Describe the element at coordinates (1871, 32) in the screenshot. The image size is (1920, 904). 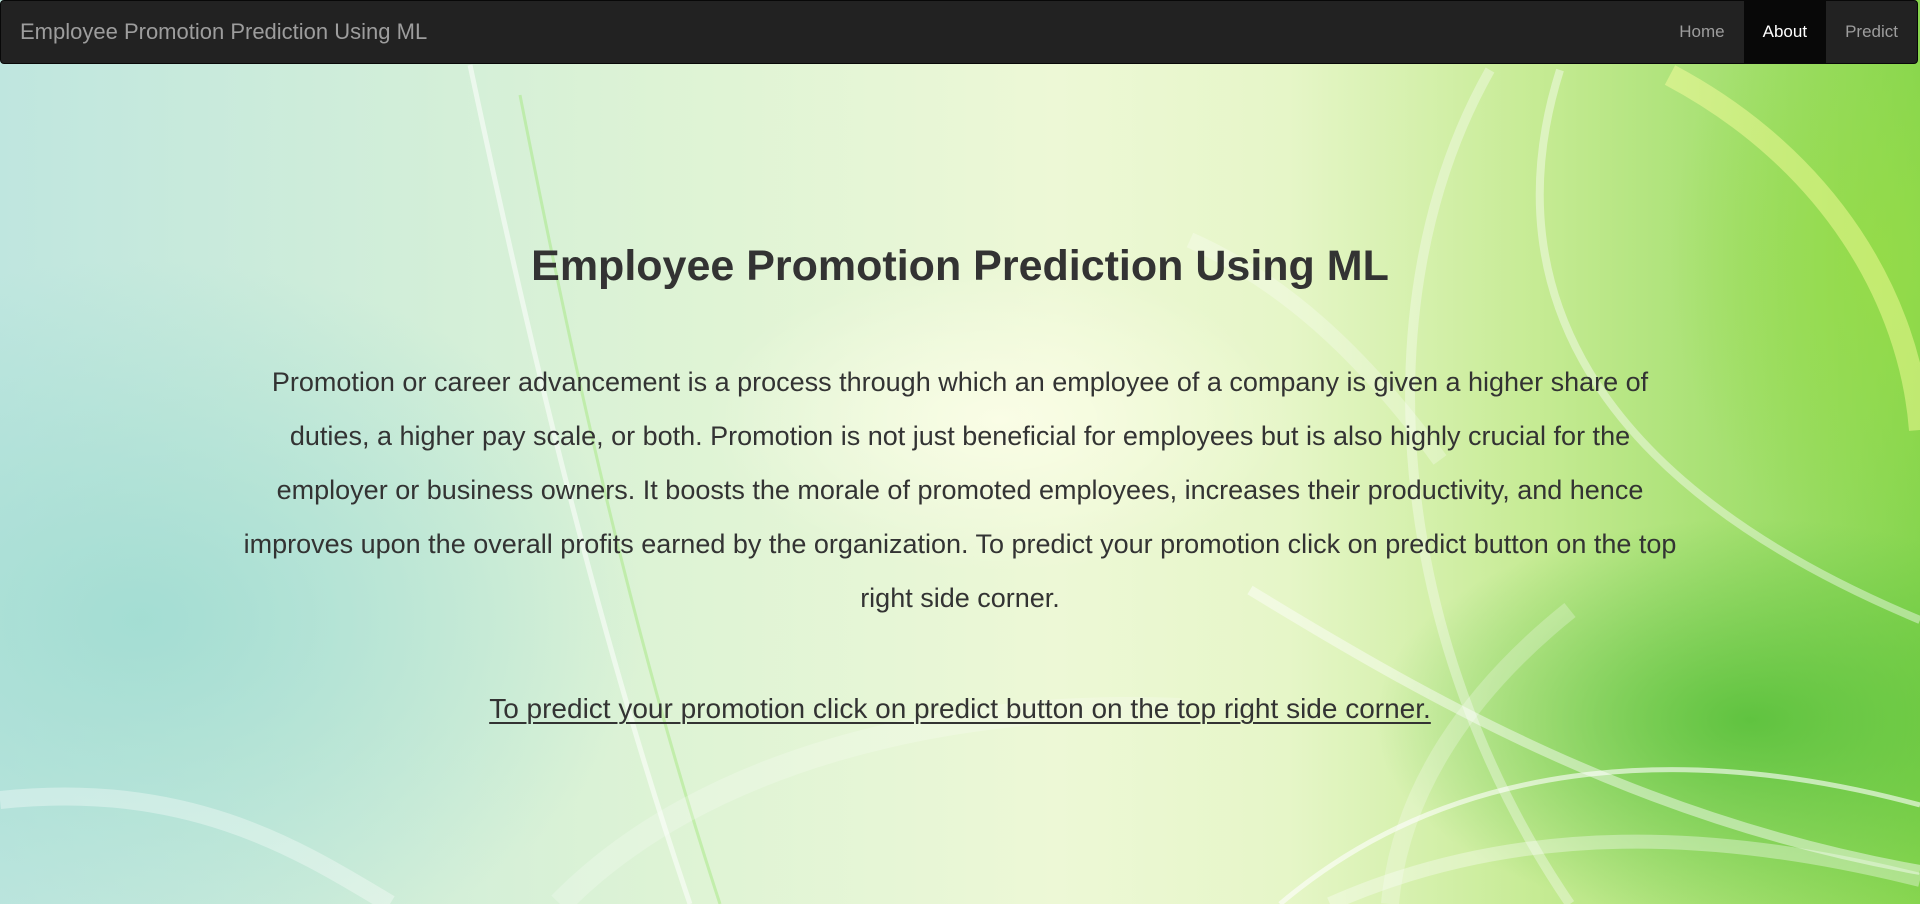
I see `nav-predict-link: Predict` at that location.